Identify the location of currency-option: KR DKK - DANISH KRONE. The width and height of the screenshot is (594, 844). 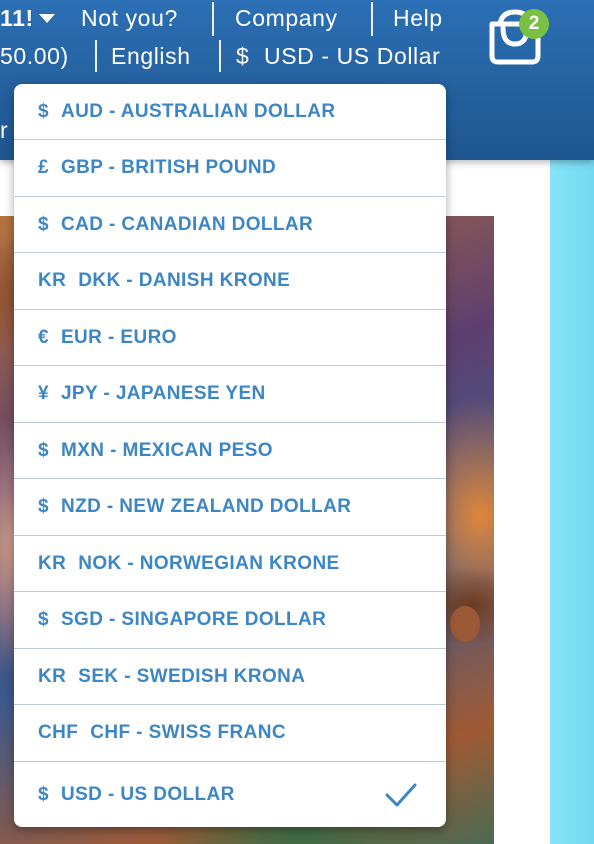
(230, 281).